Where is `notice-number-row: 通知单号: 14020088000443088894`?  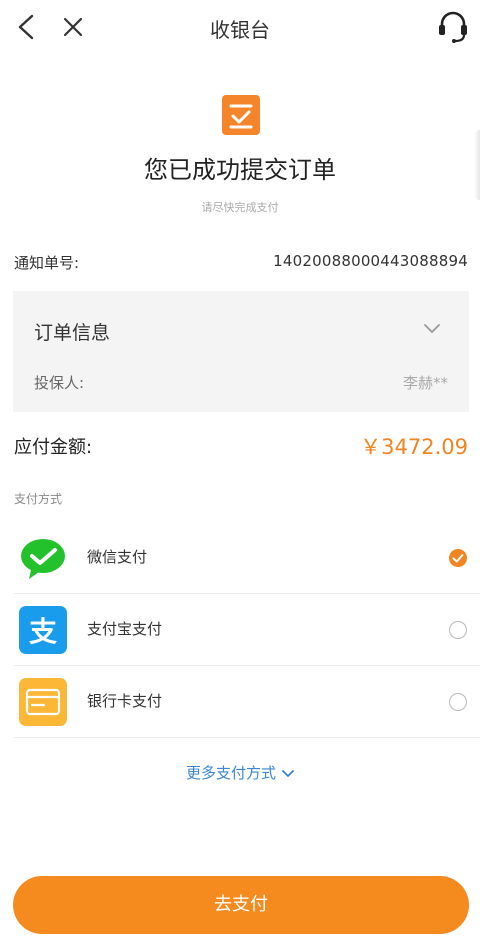
notice-number-row: 通知单号: 14020088000443088894 is located at coordinates (241, 263).